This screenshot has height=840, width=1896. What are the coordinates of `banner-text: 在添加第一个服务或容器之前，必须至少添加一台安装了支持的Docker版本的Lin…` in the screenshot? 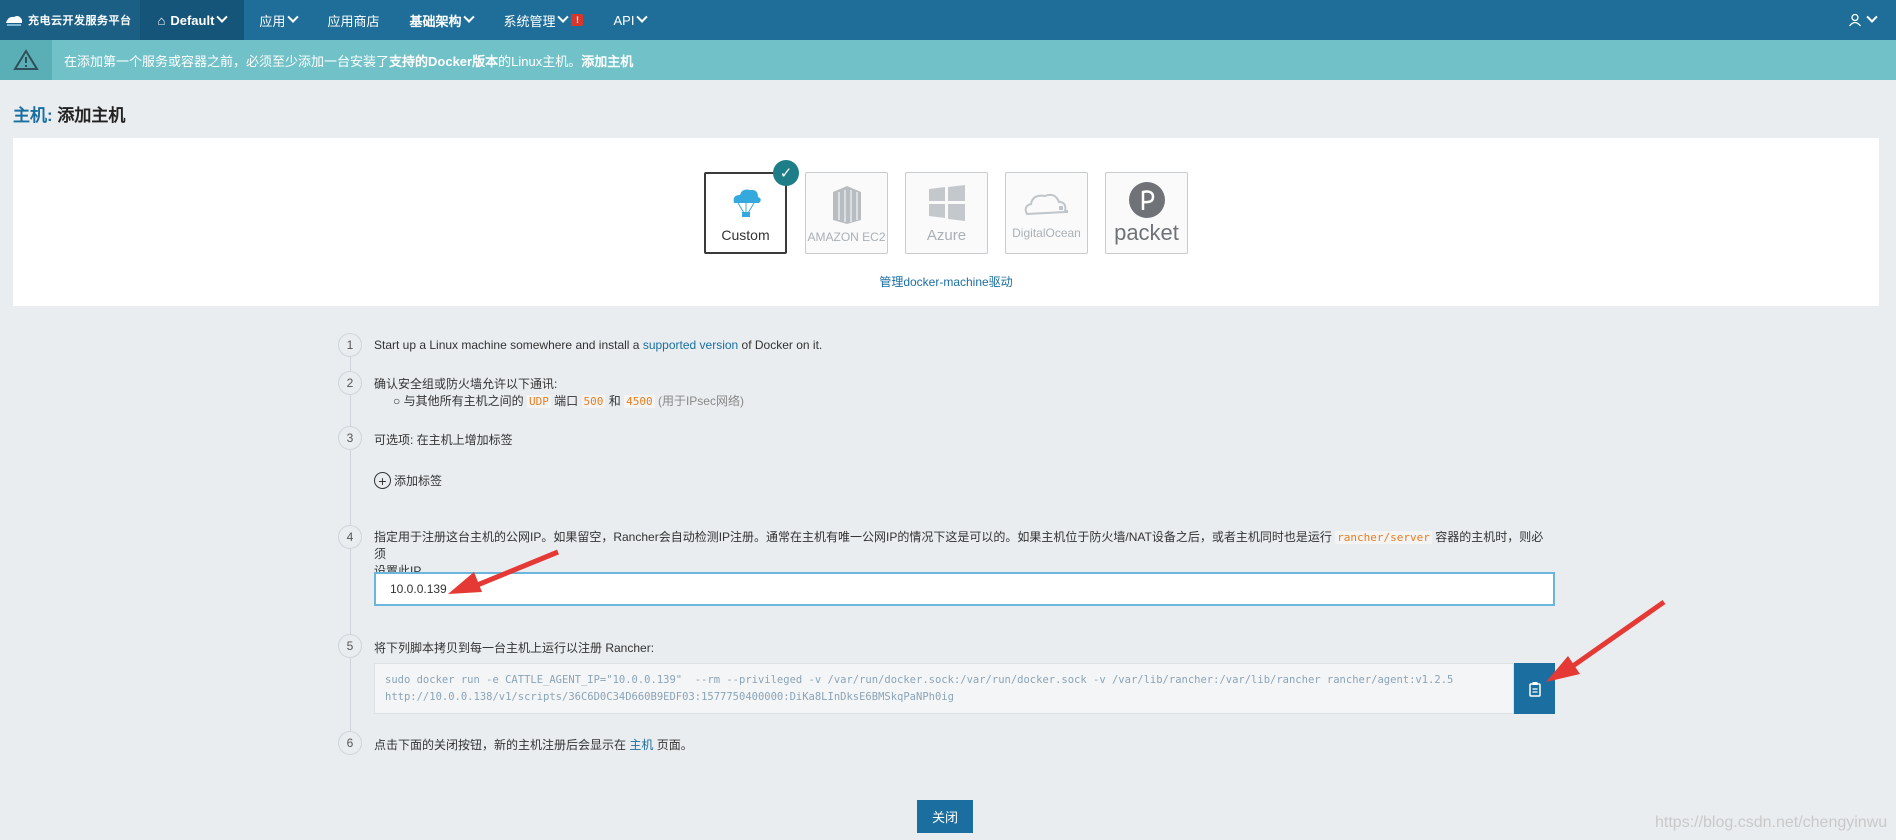 It's located at (342, 60).